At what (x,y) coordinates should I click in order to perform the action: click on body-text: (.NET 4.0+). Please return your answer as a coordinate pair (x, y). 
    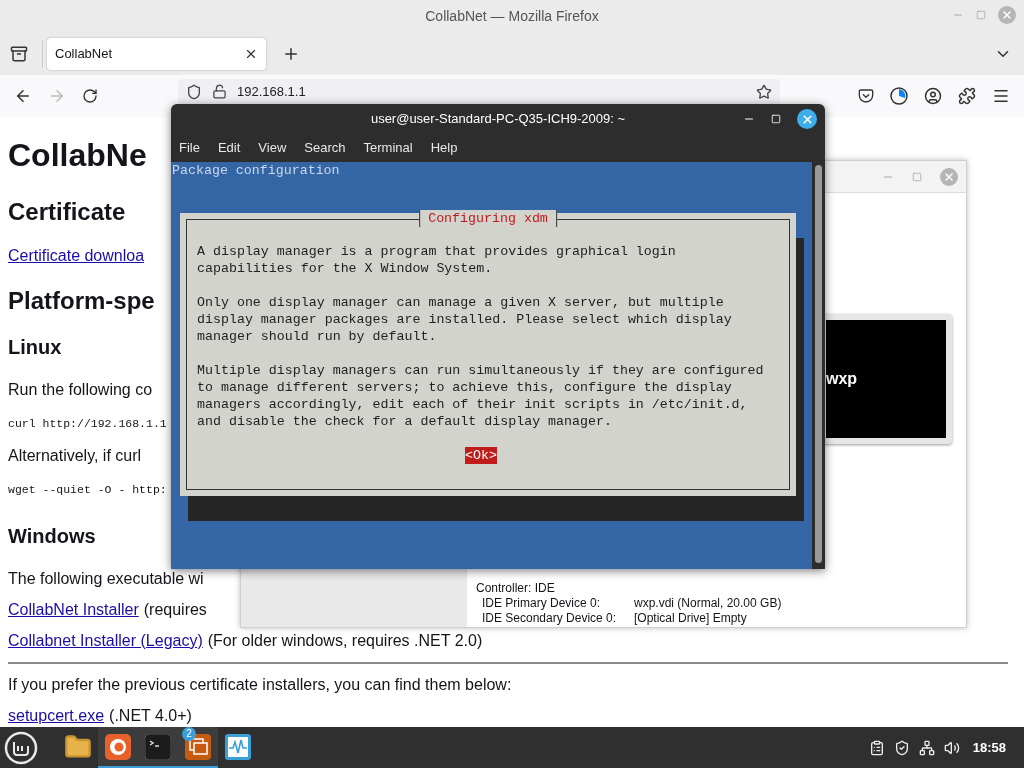
    Looking at the image, I should click on (150, 716).